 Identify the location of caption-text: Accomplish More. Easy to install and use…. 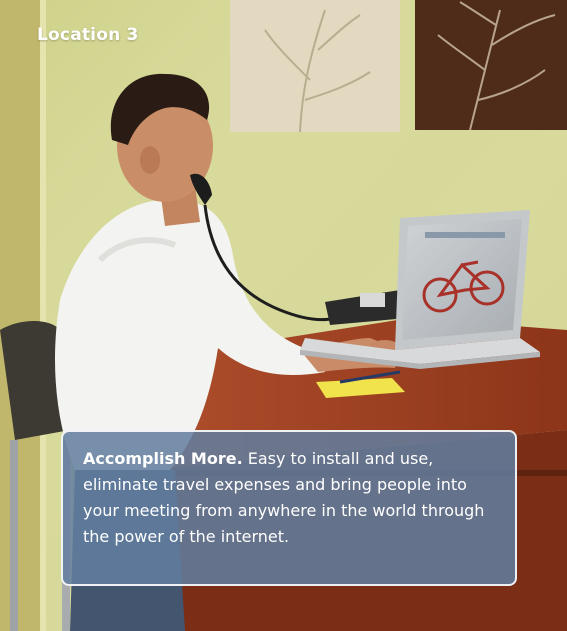
(290, 498).